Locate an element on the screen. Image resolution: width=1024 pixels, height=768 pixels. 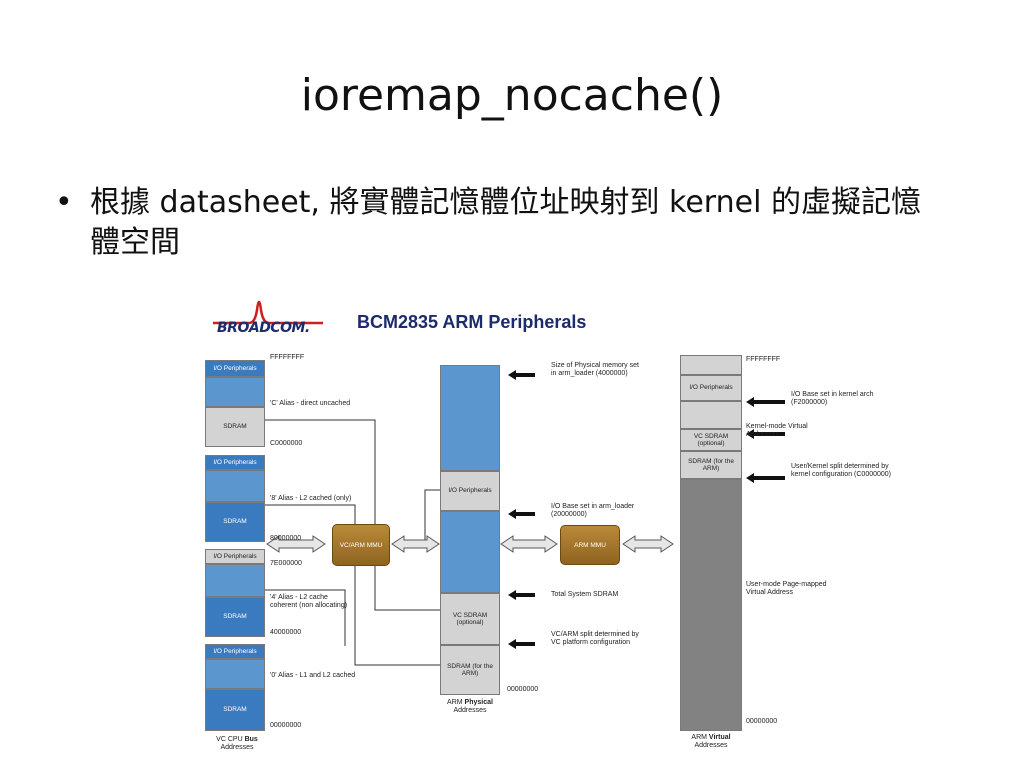
pointer-arrow-phys-size is located at coordinates (521, 375).